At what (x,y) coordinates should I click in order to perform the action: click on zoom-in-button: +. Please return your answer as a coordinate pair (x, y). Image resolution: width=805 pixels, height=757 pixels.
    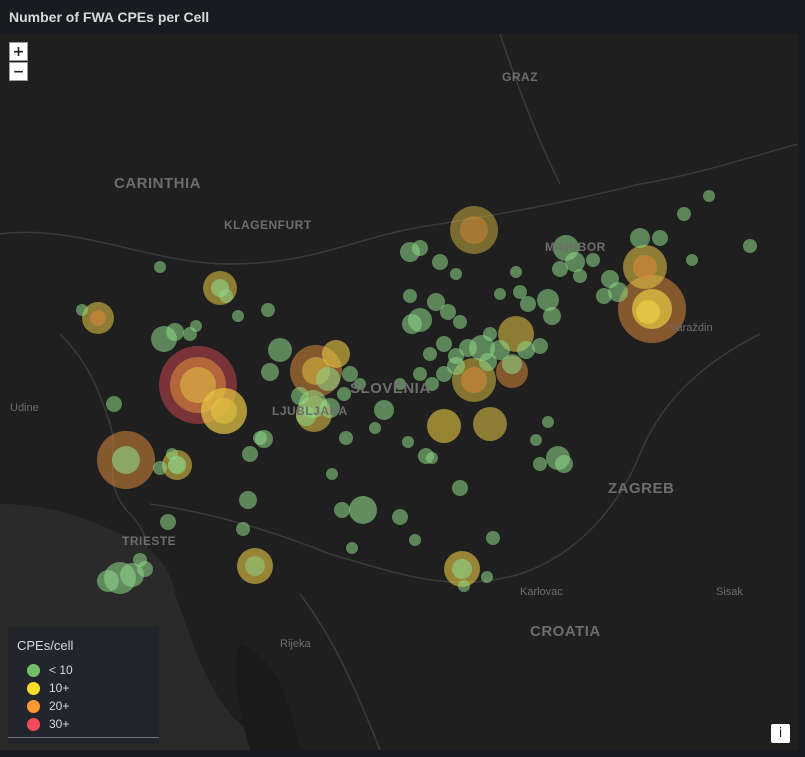
    Looking at the image, I should click on (18, 51).